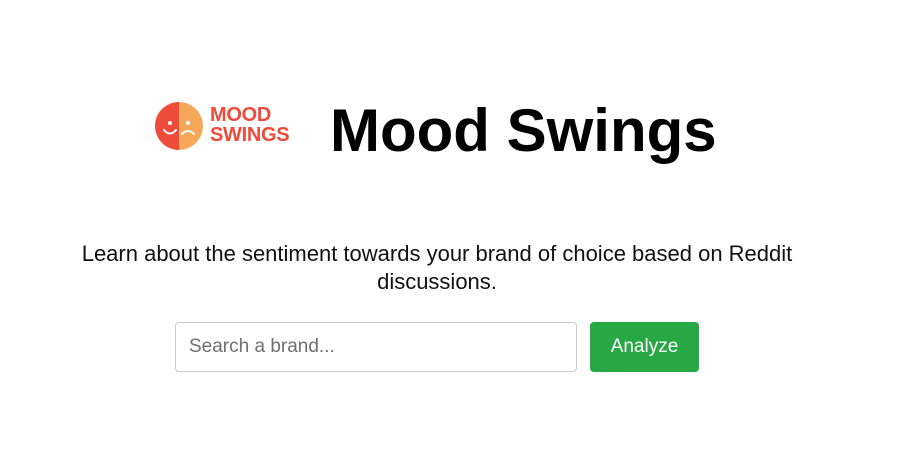  I want to click on search-input, so click(376, 347).